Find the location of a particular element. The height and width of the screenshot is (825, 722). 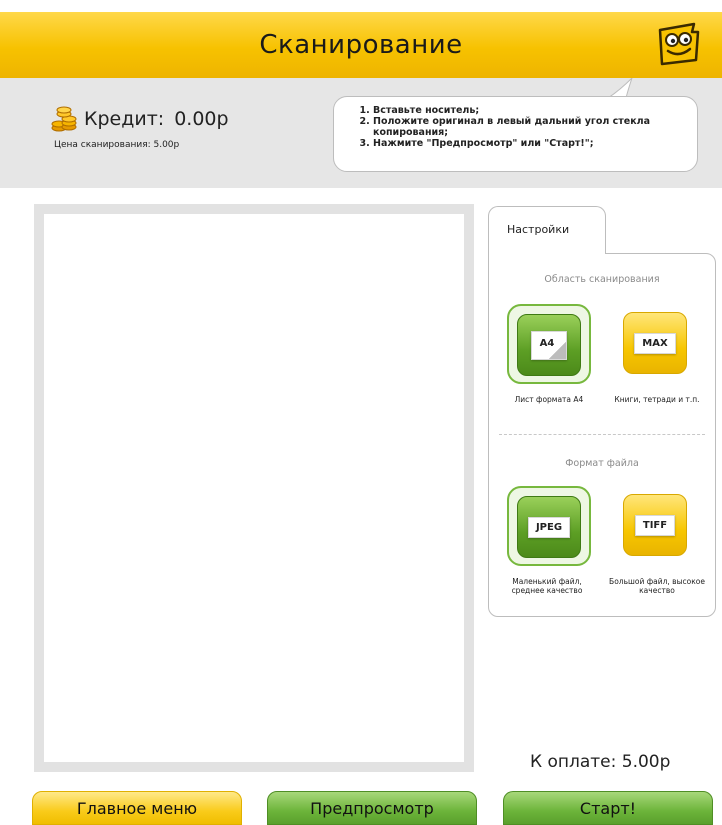

a4-caption: Лист формата А4 is located at coordinates (549, 399).